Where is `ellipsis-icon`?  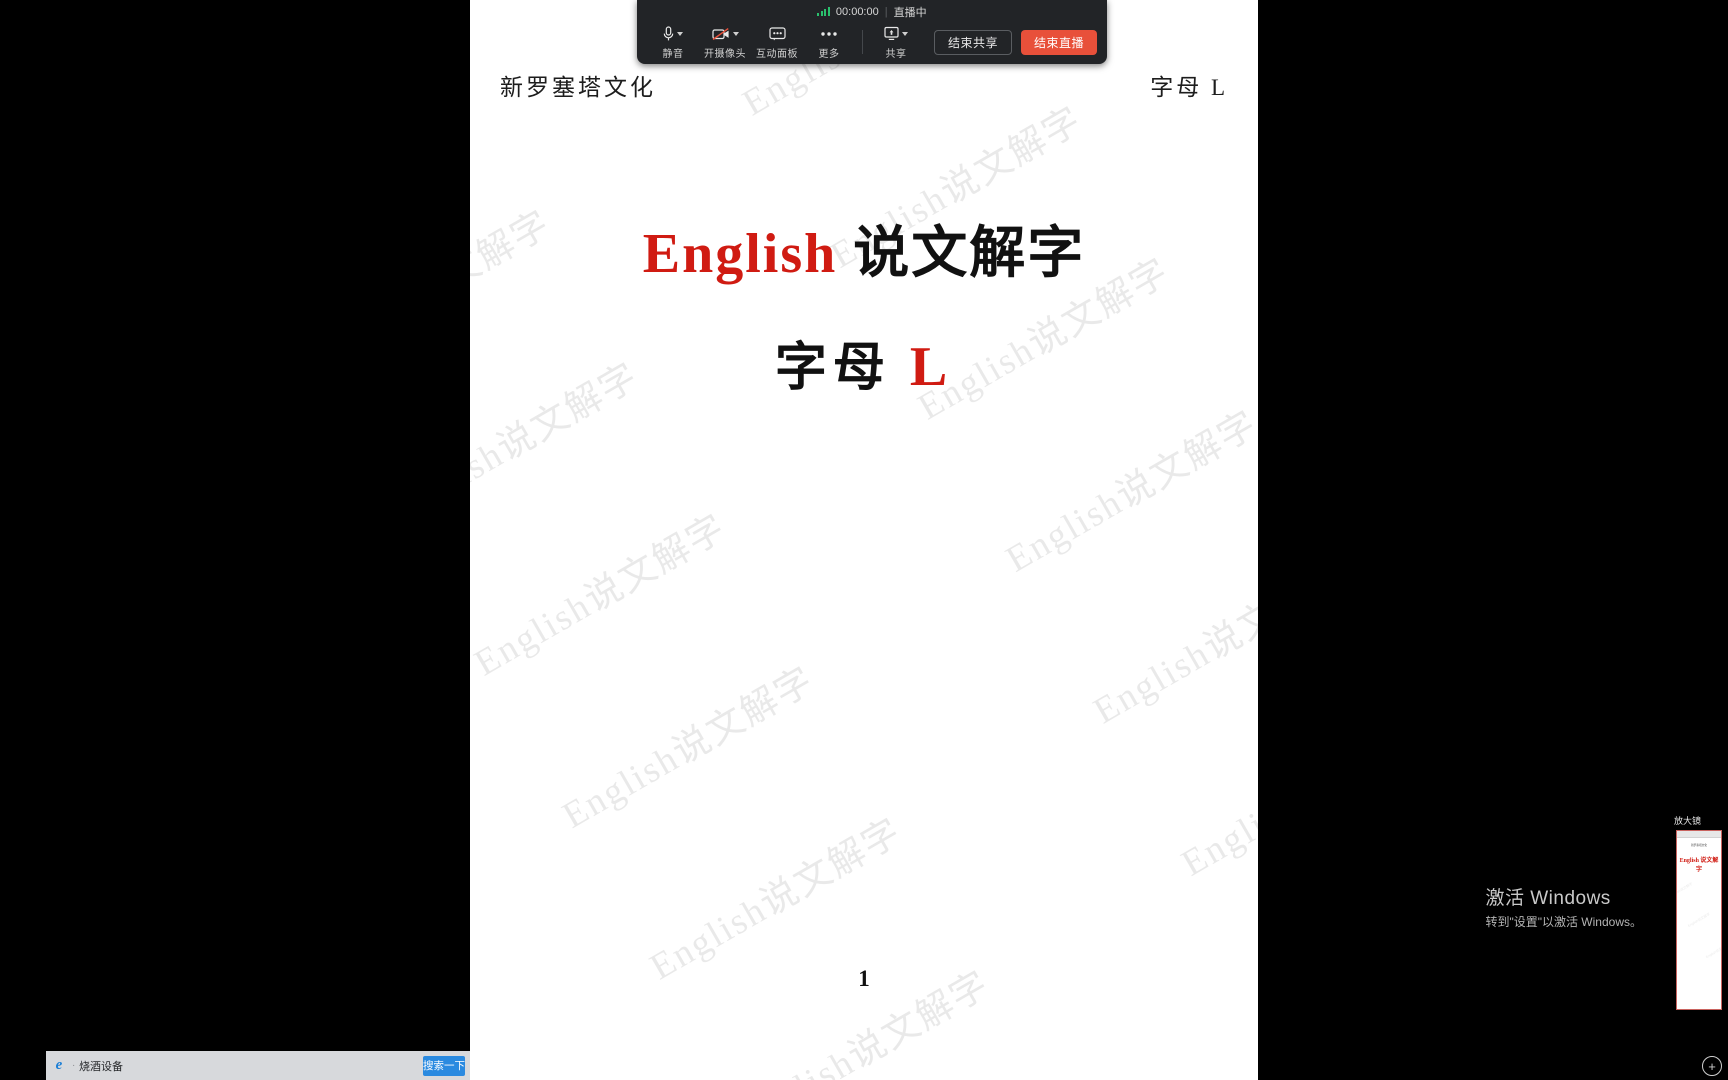 ellipsis-icon is located at coordinates (829, 34).